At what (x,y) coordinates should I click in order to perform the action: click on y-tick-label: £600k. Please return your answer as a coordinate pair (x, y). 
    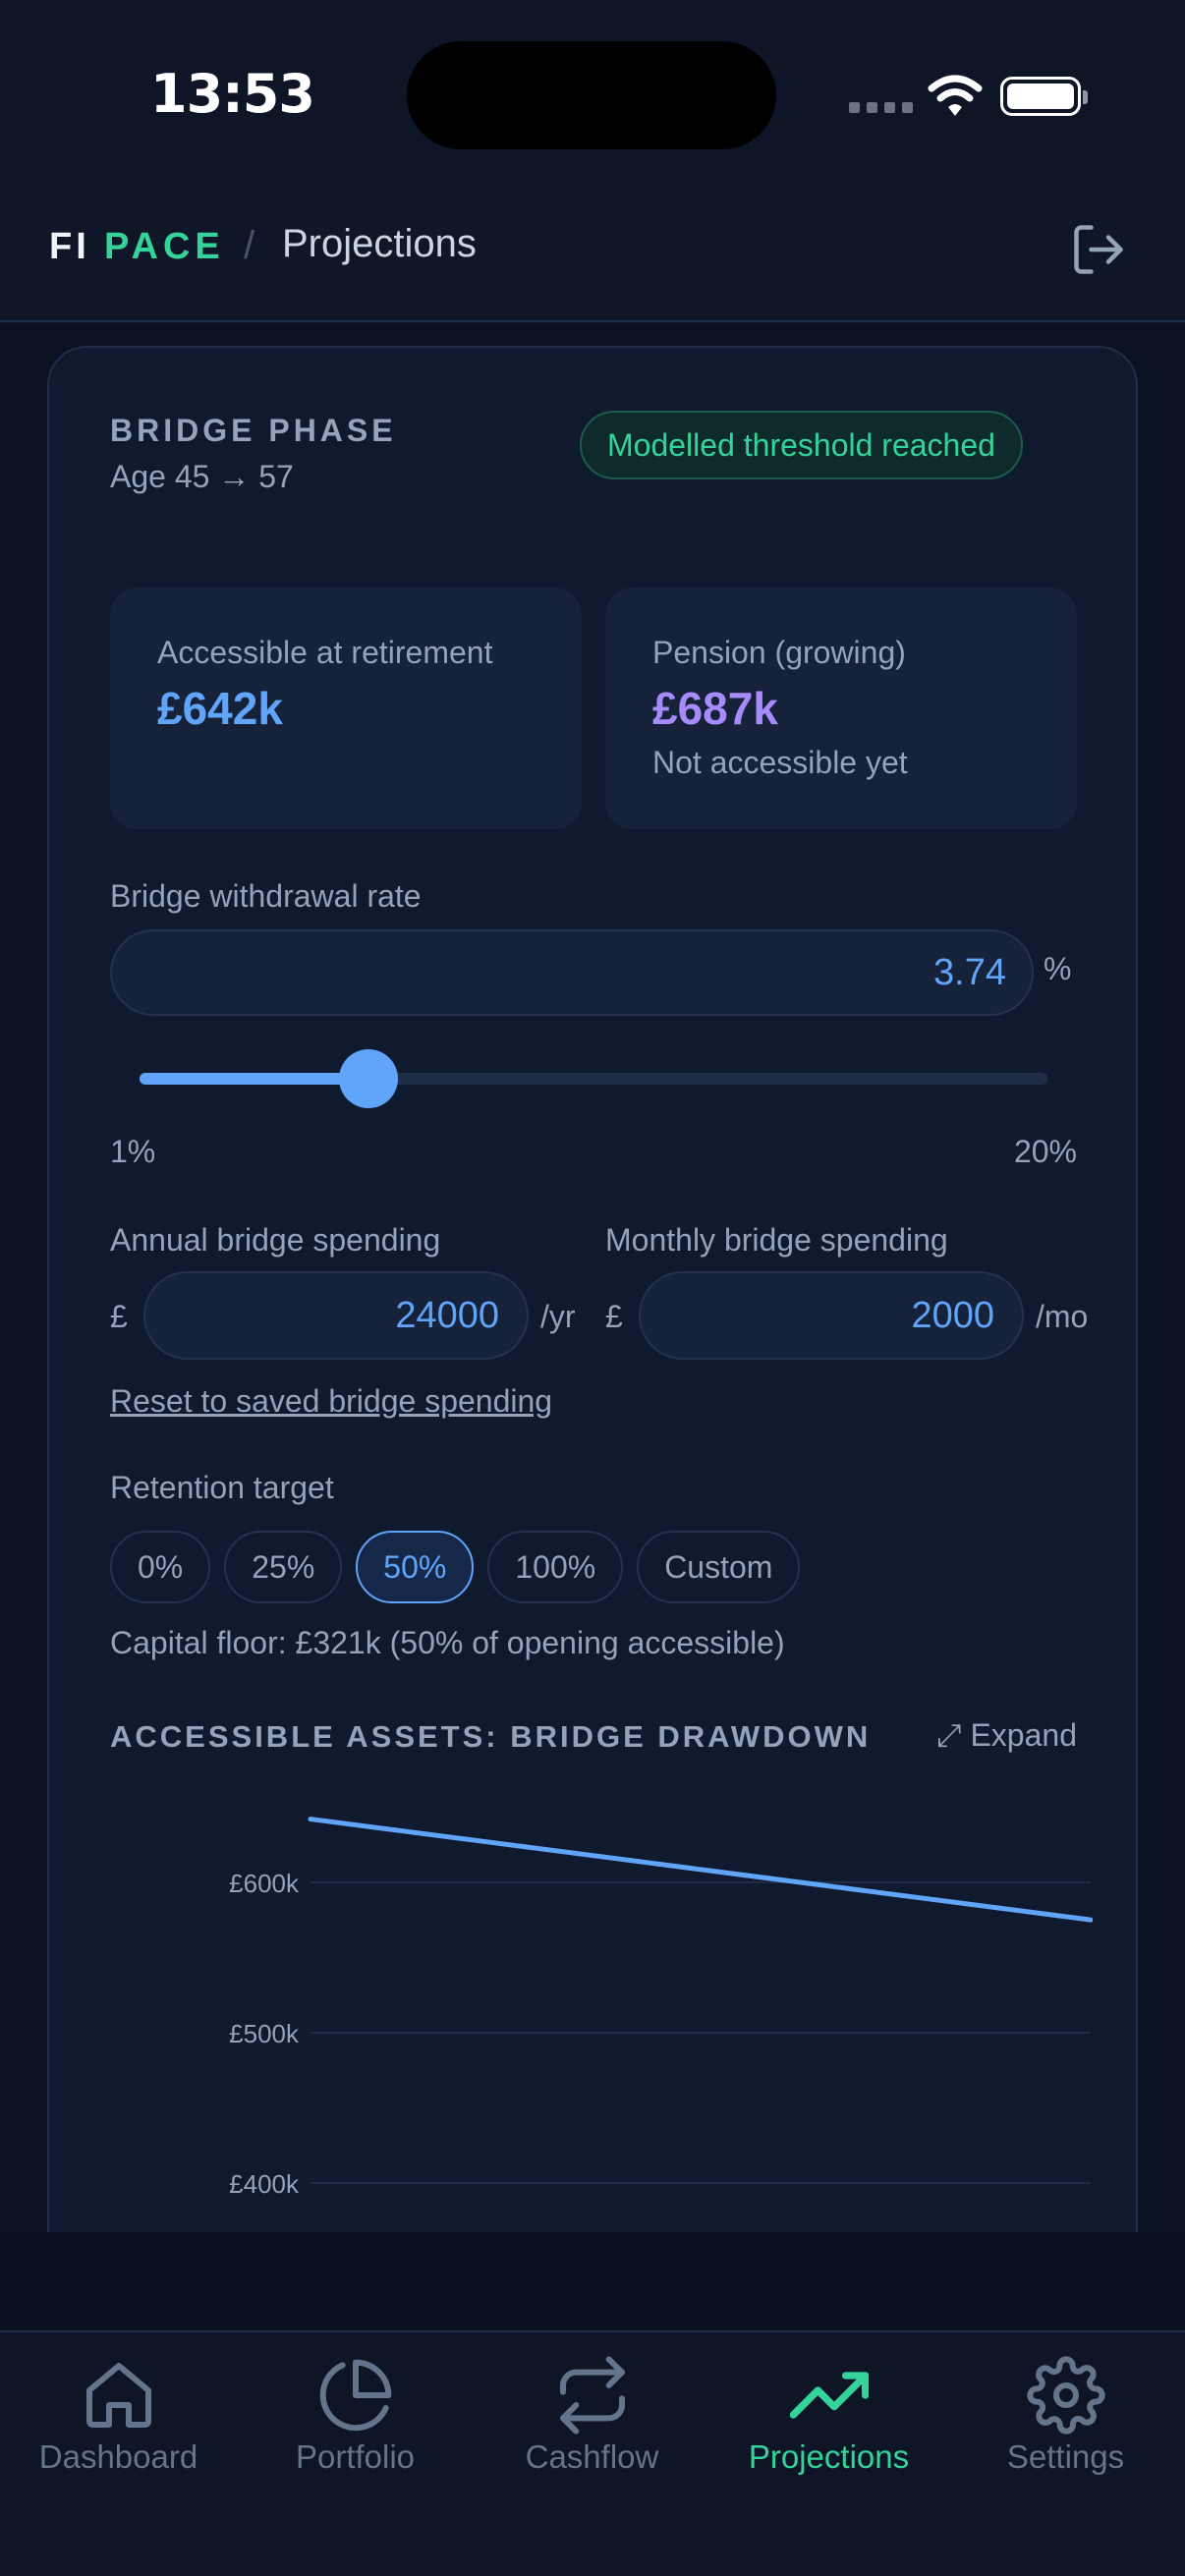
    Looking at the image, I should click on (264, 1883).